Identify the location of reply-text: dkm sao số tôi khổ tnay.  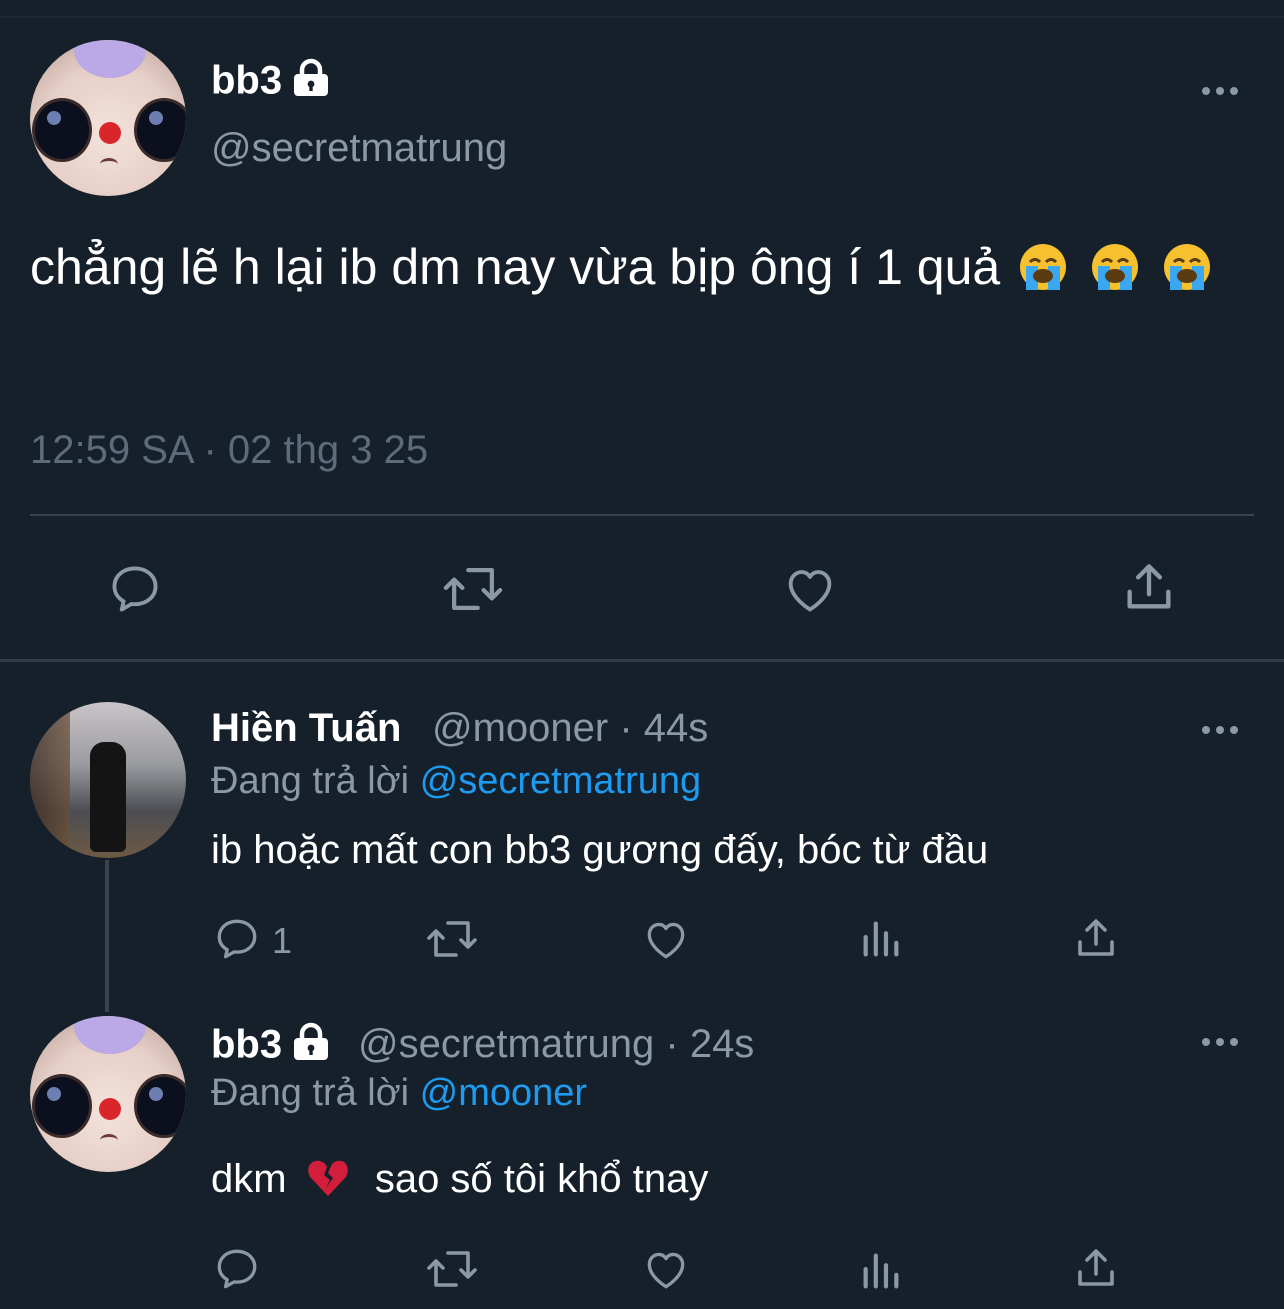
(459, 1179).